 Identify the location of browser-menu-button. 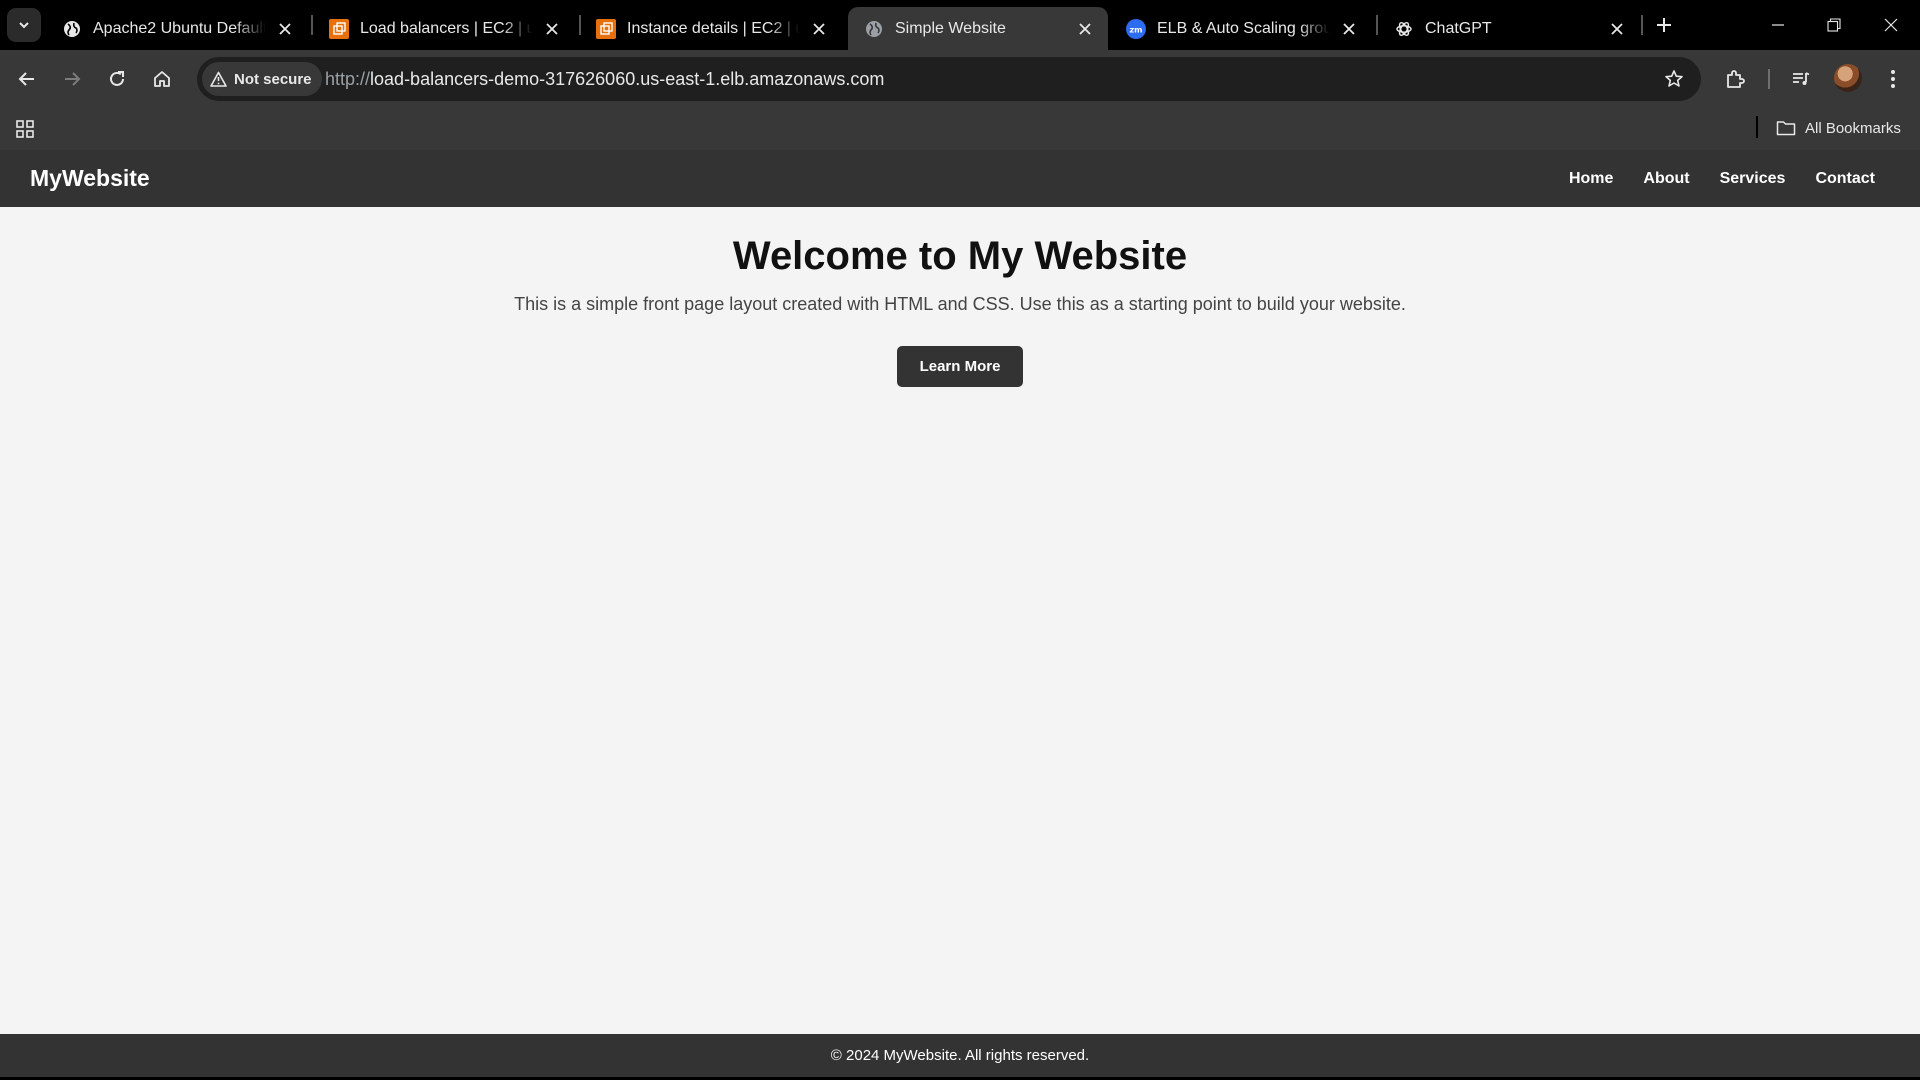
(1893, 79).